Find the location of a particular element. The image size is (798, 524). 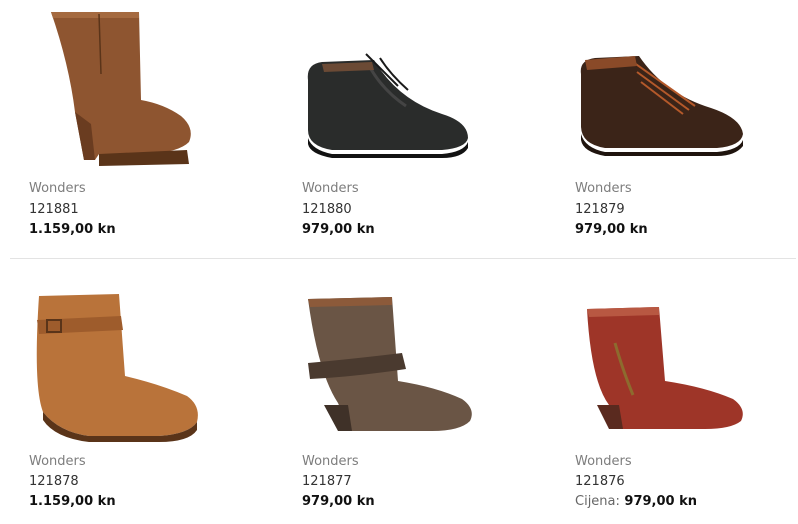

price-label: Cijena: is located at coordinates (597, 501).